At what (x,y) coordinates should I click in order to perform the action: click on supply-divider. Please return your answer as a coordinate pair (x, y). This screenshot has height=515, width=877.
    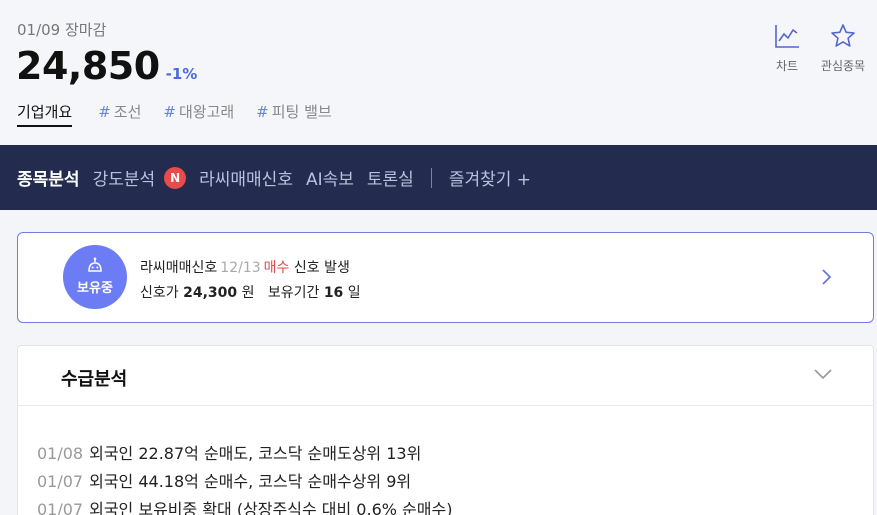
    Looking at the image, I should click on (445, 405).